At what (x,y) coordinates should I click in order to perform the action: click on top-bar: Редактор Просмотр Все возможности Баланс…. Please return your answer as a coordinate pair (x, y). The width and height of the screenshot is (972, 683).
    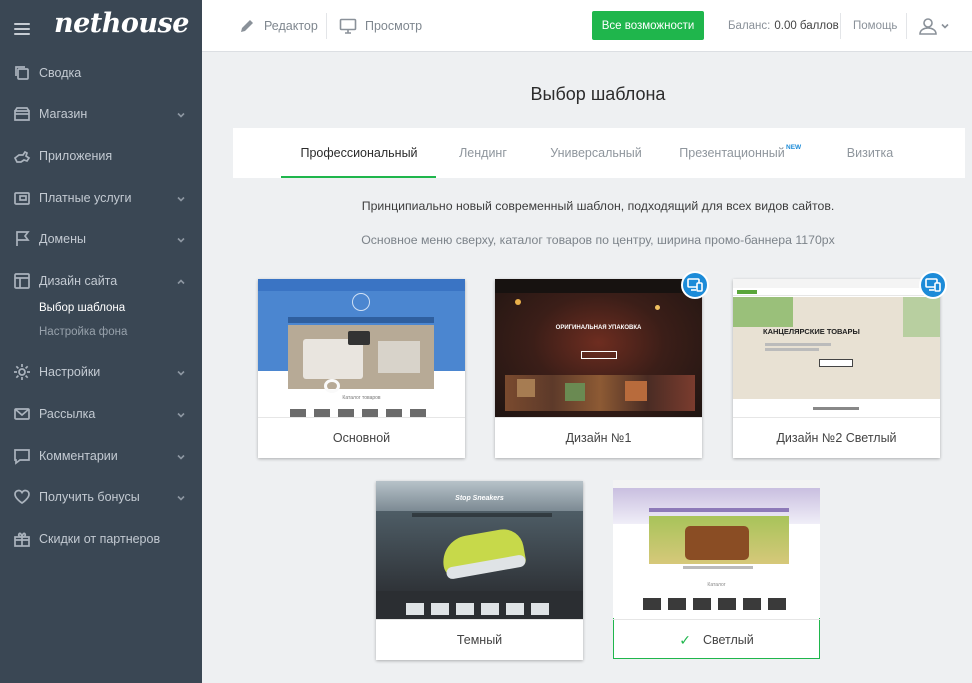
    Looking at the image, I should click on (587, 26).